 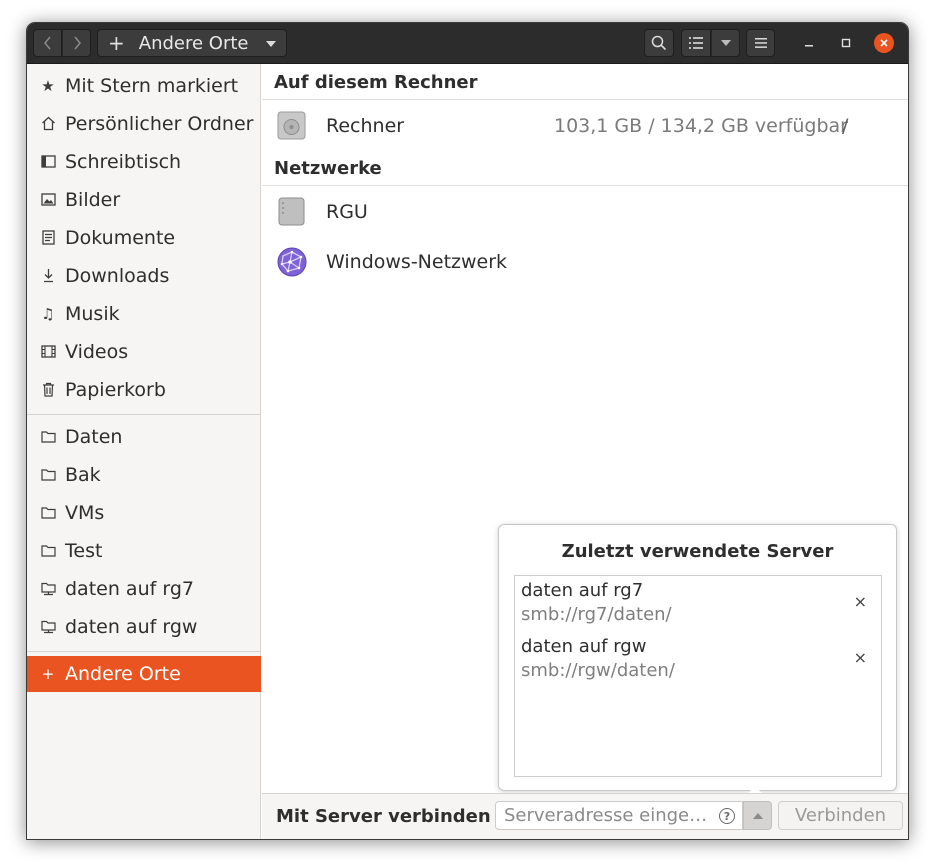 I want to click on videos-icon, so click(x=48, y=352).